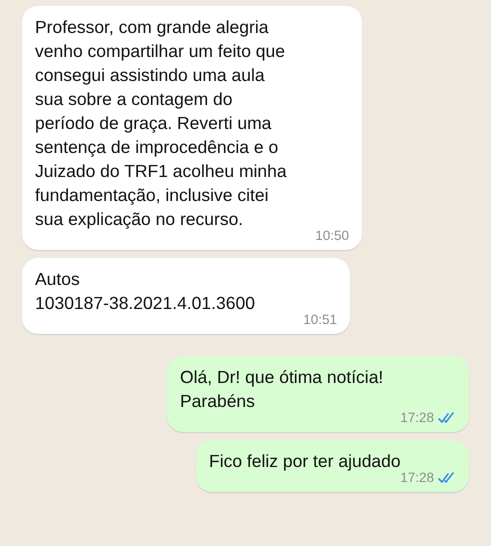 The width and height of the screenshot is (491, 546). Describe the element at coordinates (320, 319) in the screenshot. I see `message-time: 10:51` at that location.